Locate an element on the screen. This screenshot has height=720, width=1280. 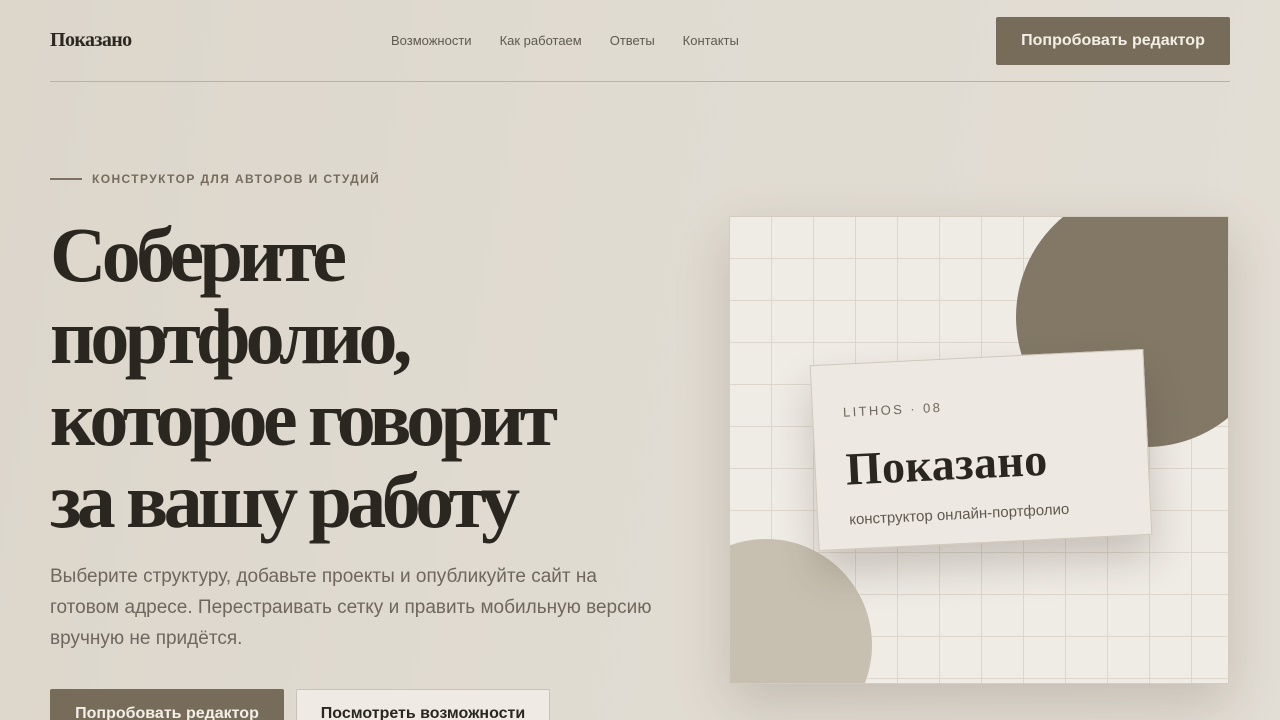
nav-link-faq: Ответы is located at coordinates (632, 40).